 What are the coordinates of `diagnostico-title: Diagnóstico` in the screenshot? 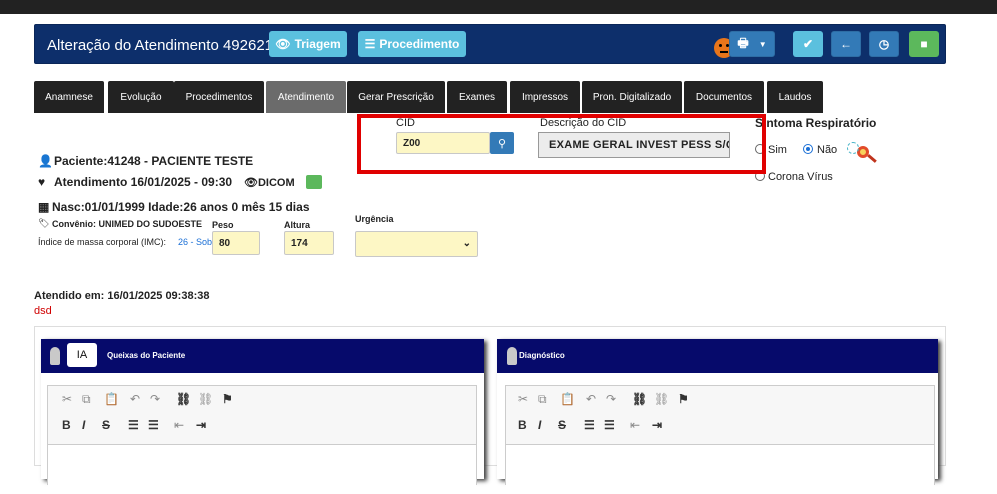 It's located at (542, 355).